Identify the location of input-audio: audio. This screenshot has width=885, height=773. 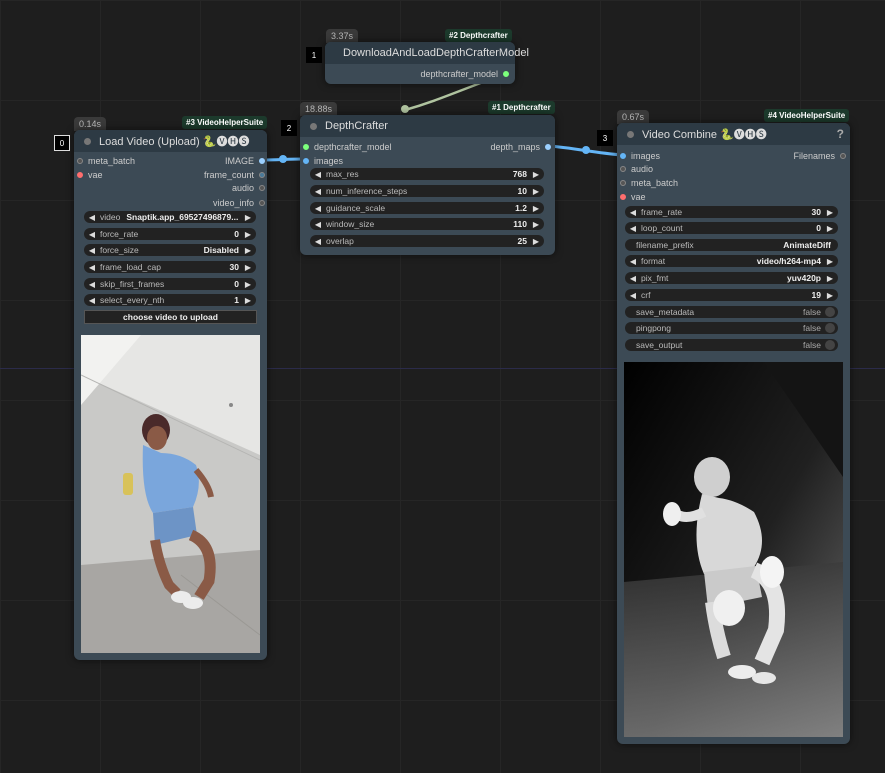
(636, 169).